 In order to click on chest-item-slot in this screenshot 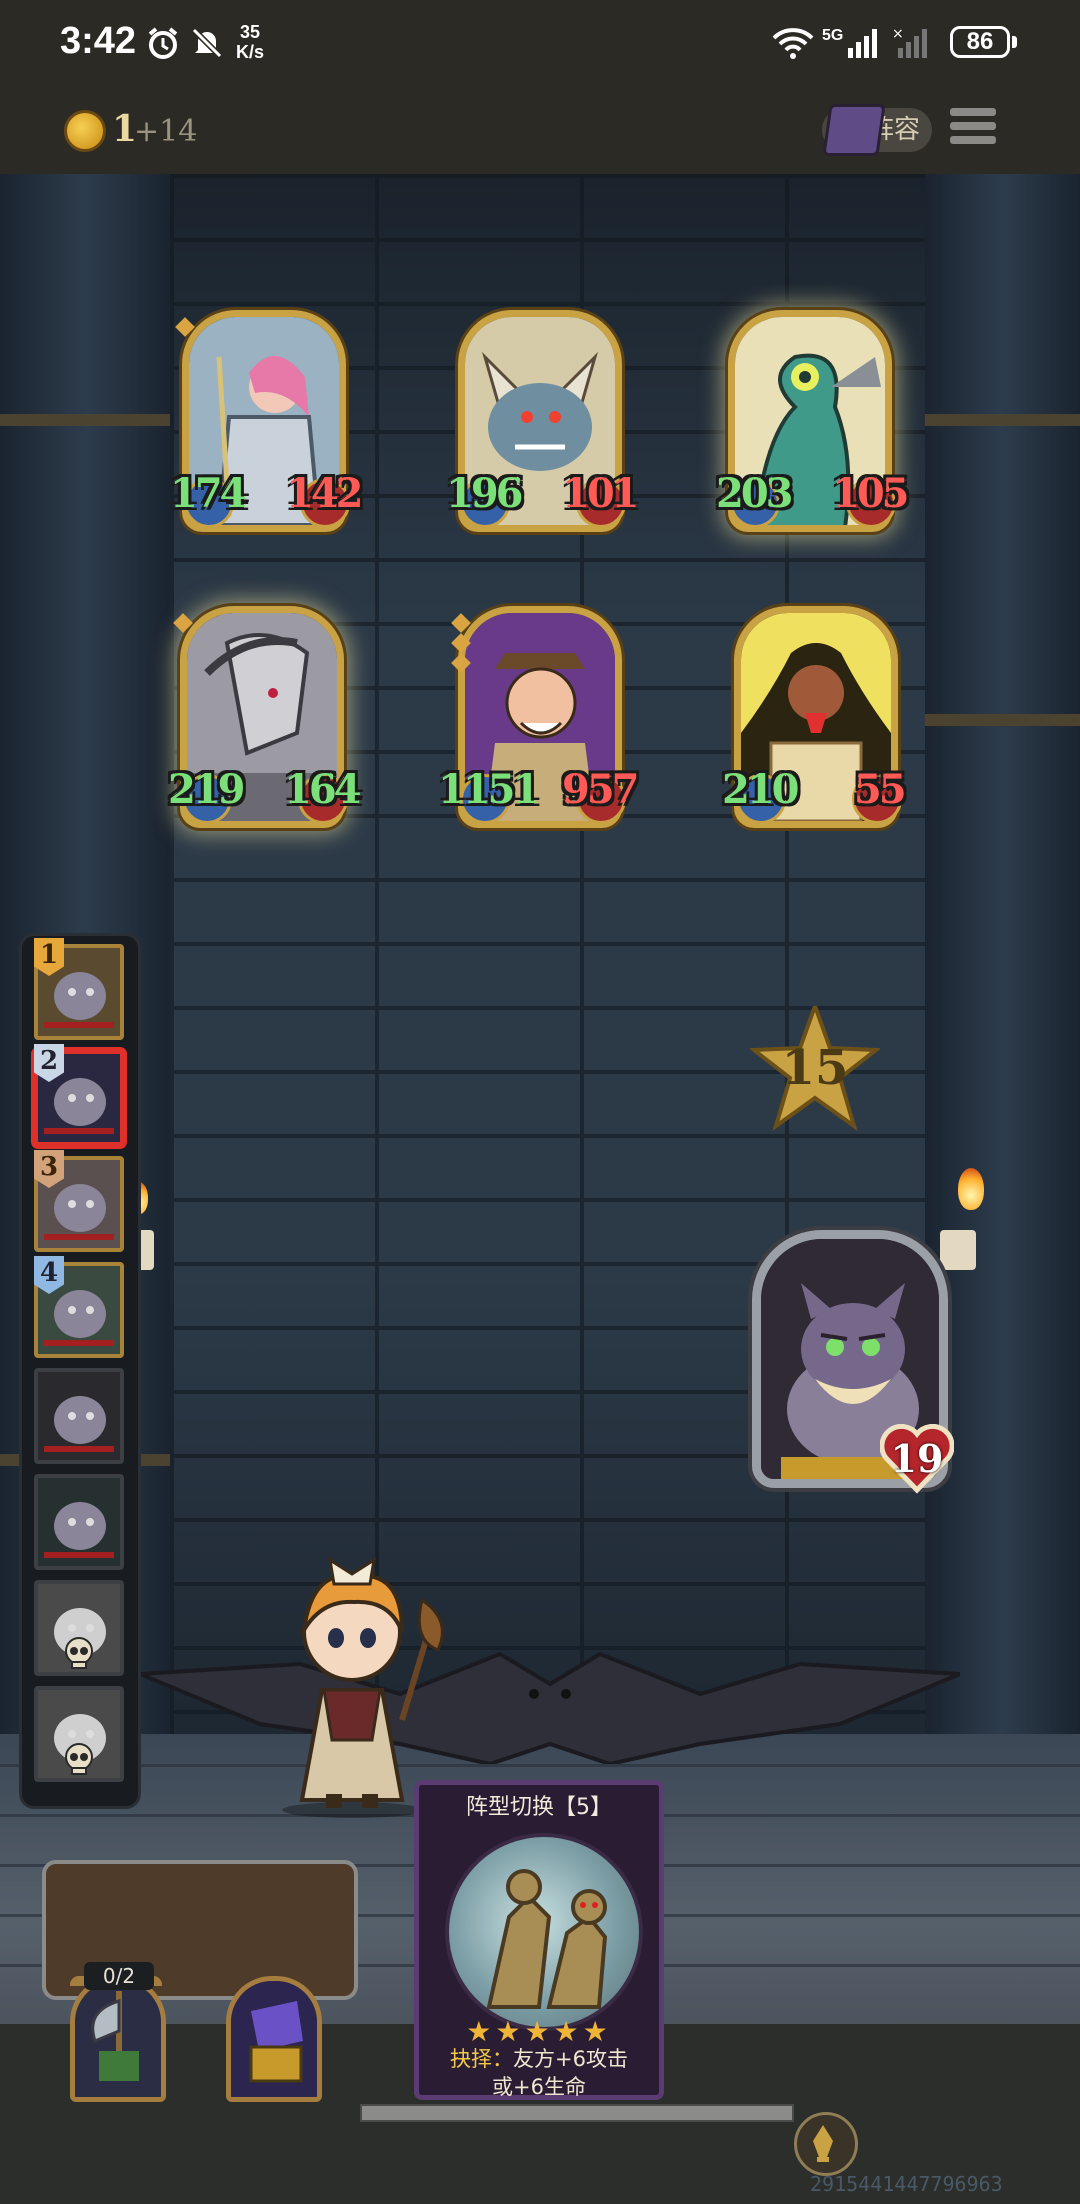, I will do `click(274, 2039)`.